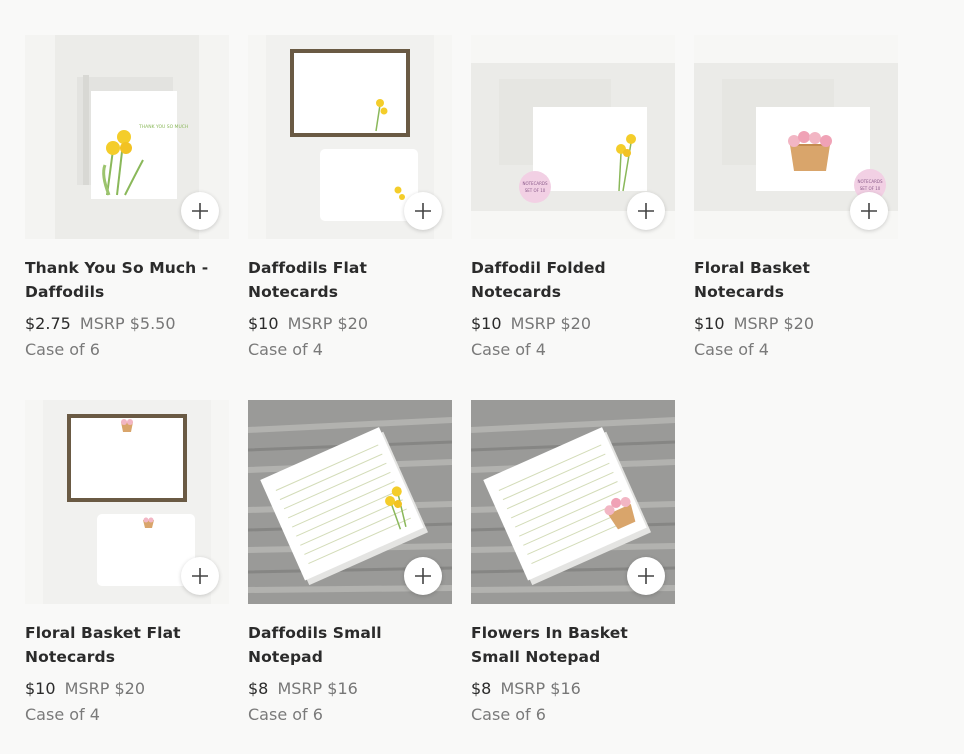 Image resolution: width=964 pixels, height=754 pixels. I want to click on product-title: Flowers In Basket Small Notepad, so click(573, 645).